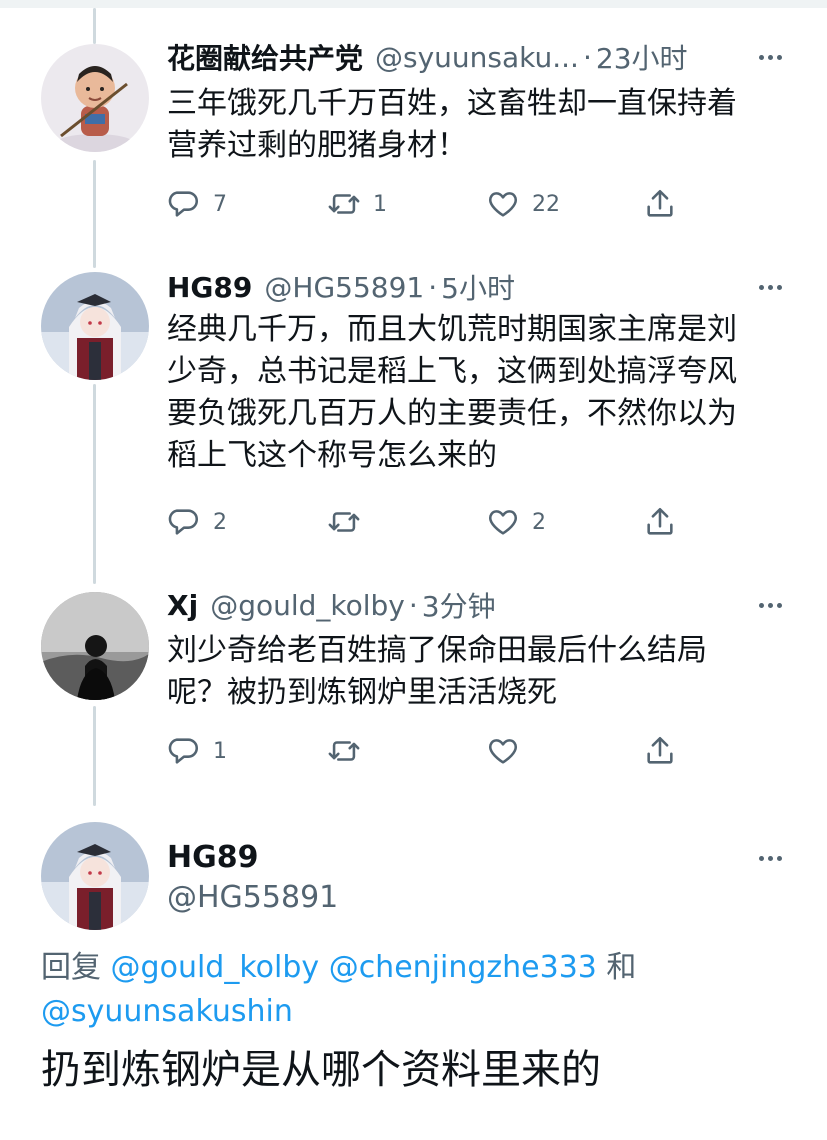  Describe the element at coordinates (220, 522) in the screenshot. I see `reply-count: 2` at that location.